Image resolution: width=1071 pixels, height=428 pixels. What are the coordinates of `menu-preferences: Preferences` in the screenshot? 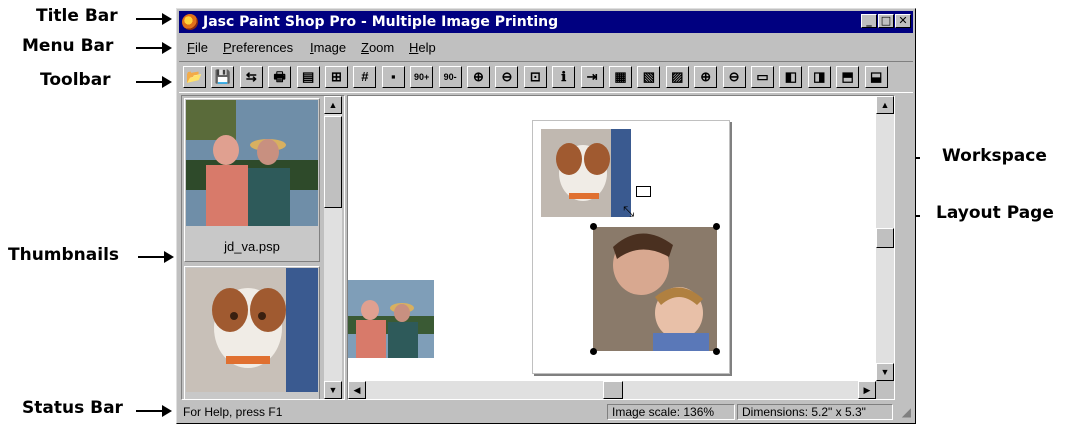 It's located at (258, 47).